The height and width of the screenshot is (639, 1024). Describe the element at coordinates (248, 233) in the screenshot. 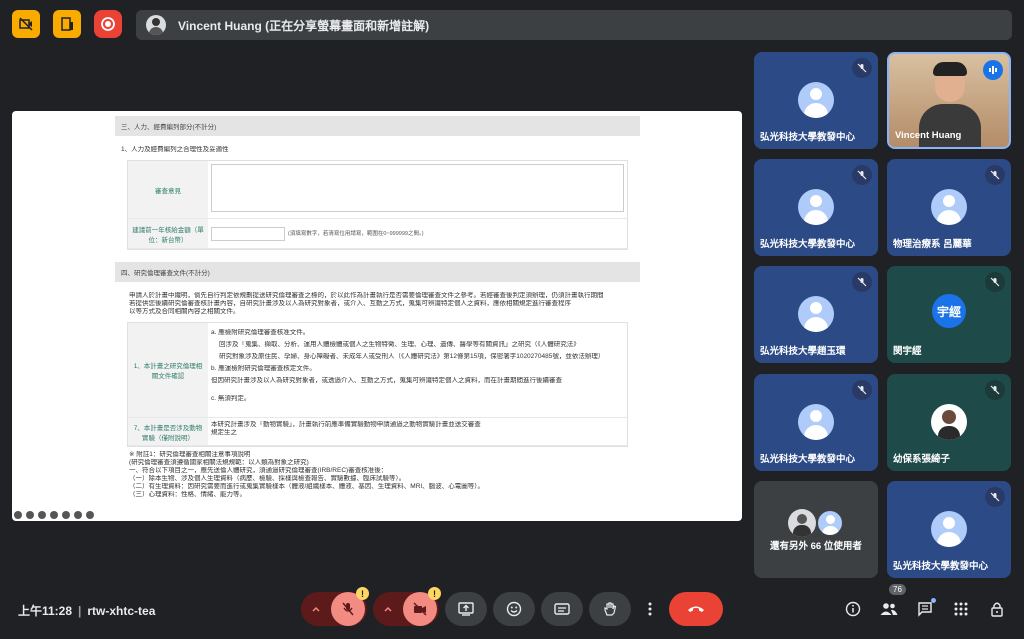

I see `budget-input` at that location.